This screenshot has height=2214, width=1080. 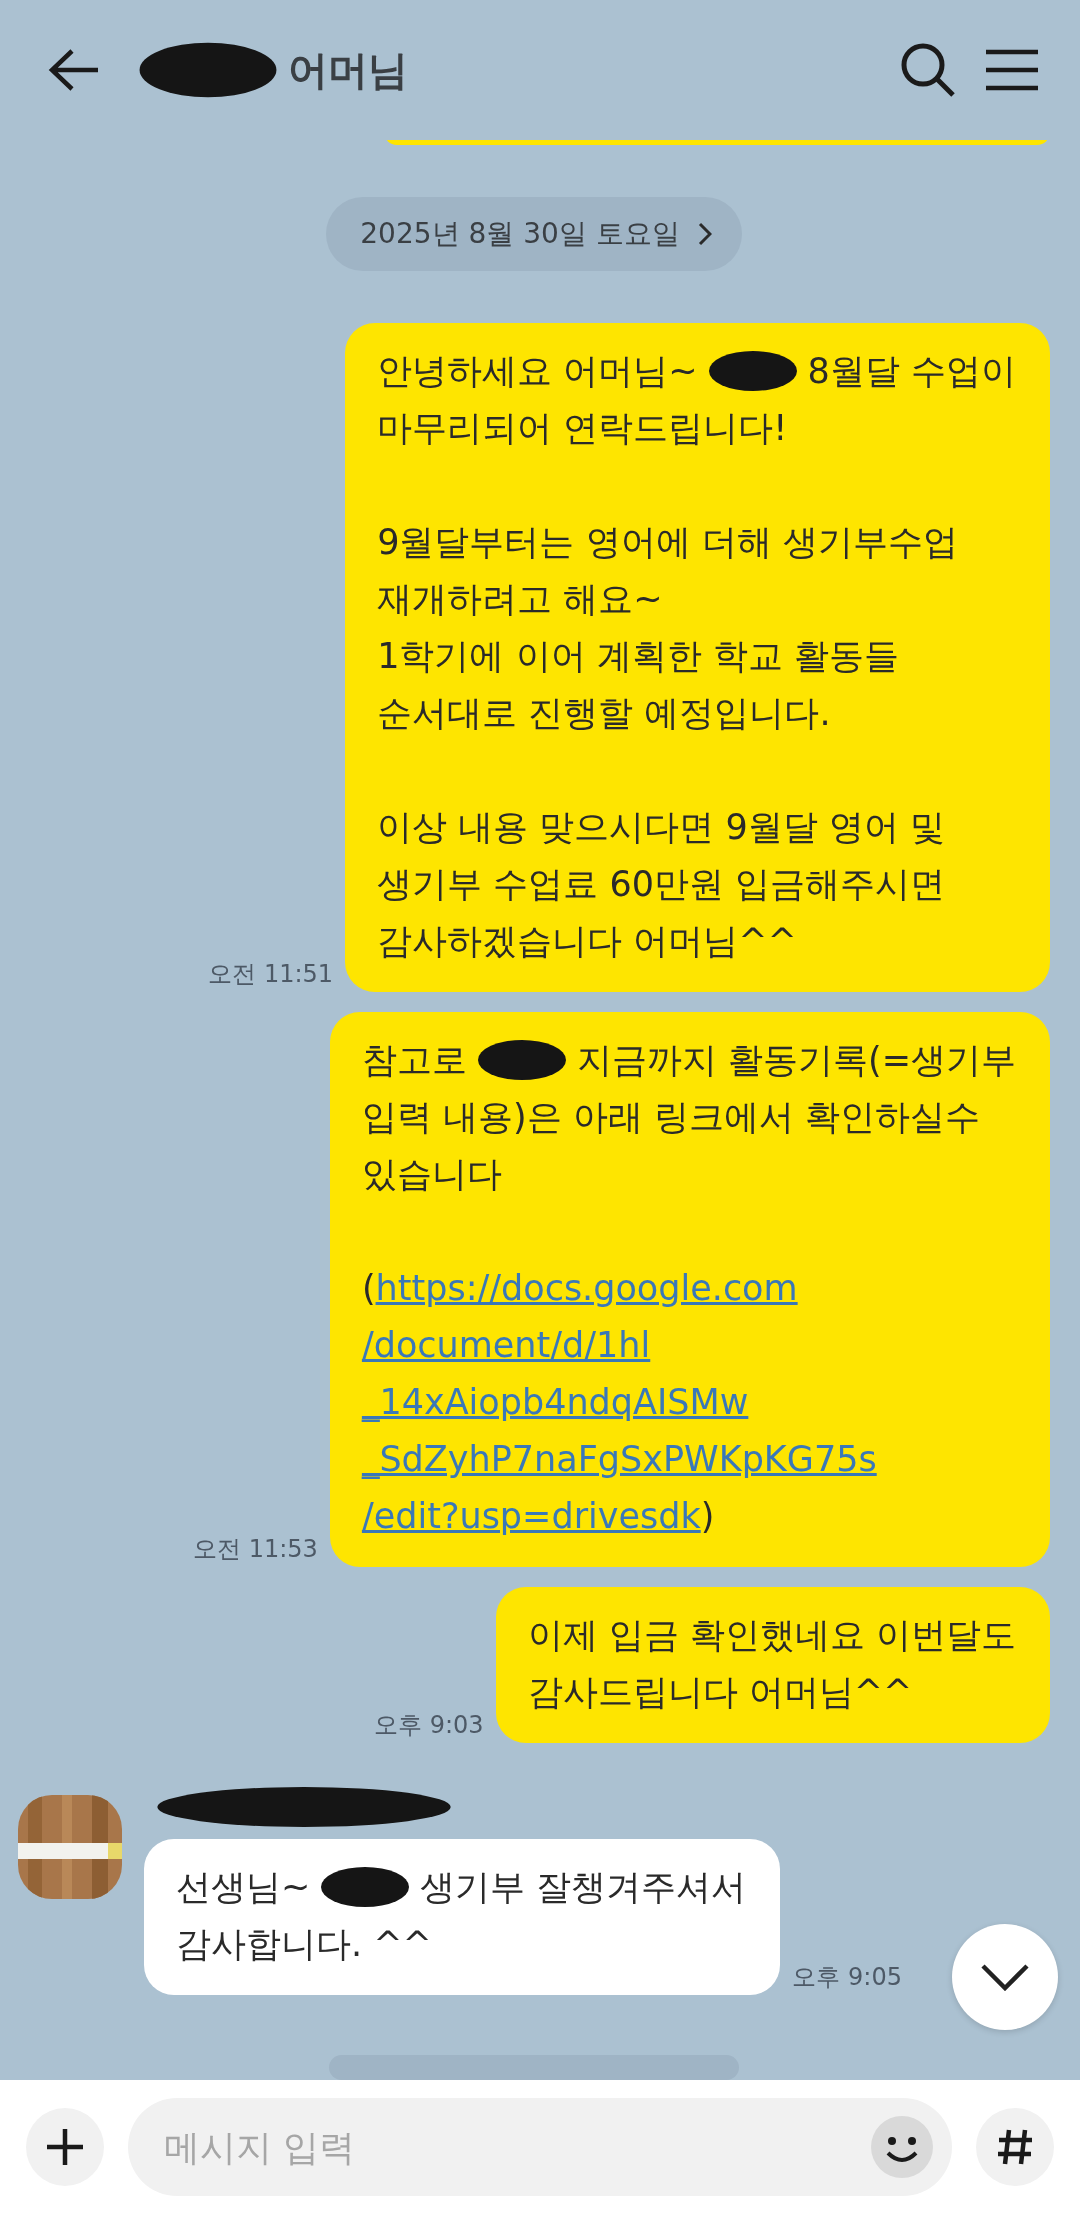 What do you see at coordinates (555, 1402) in the screenshot?
I see `link: _14xAiopb4ndqAISMw` at bounding box center [555, 1402].